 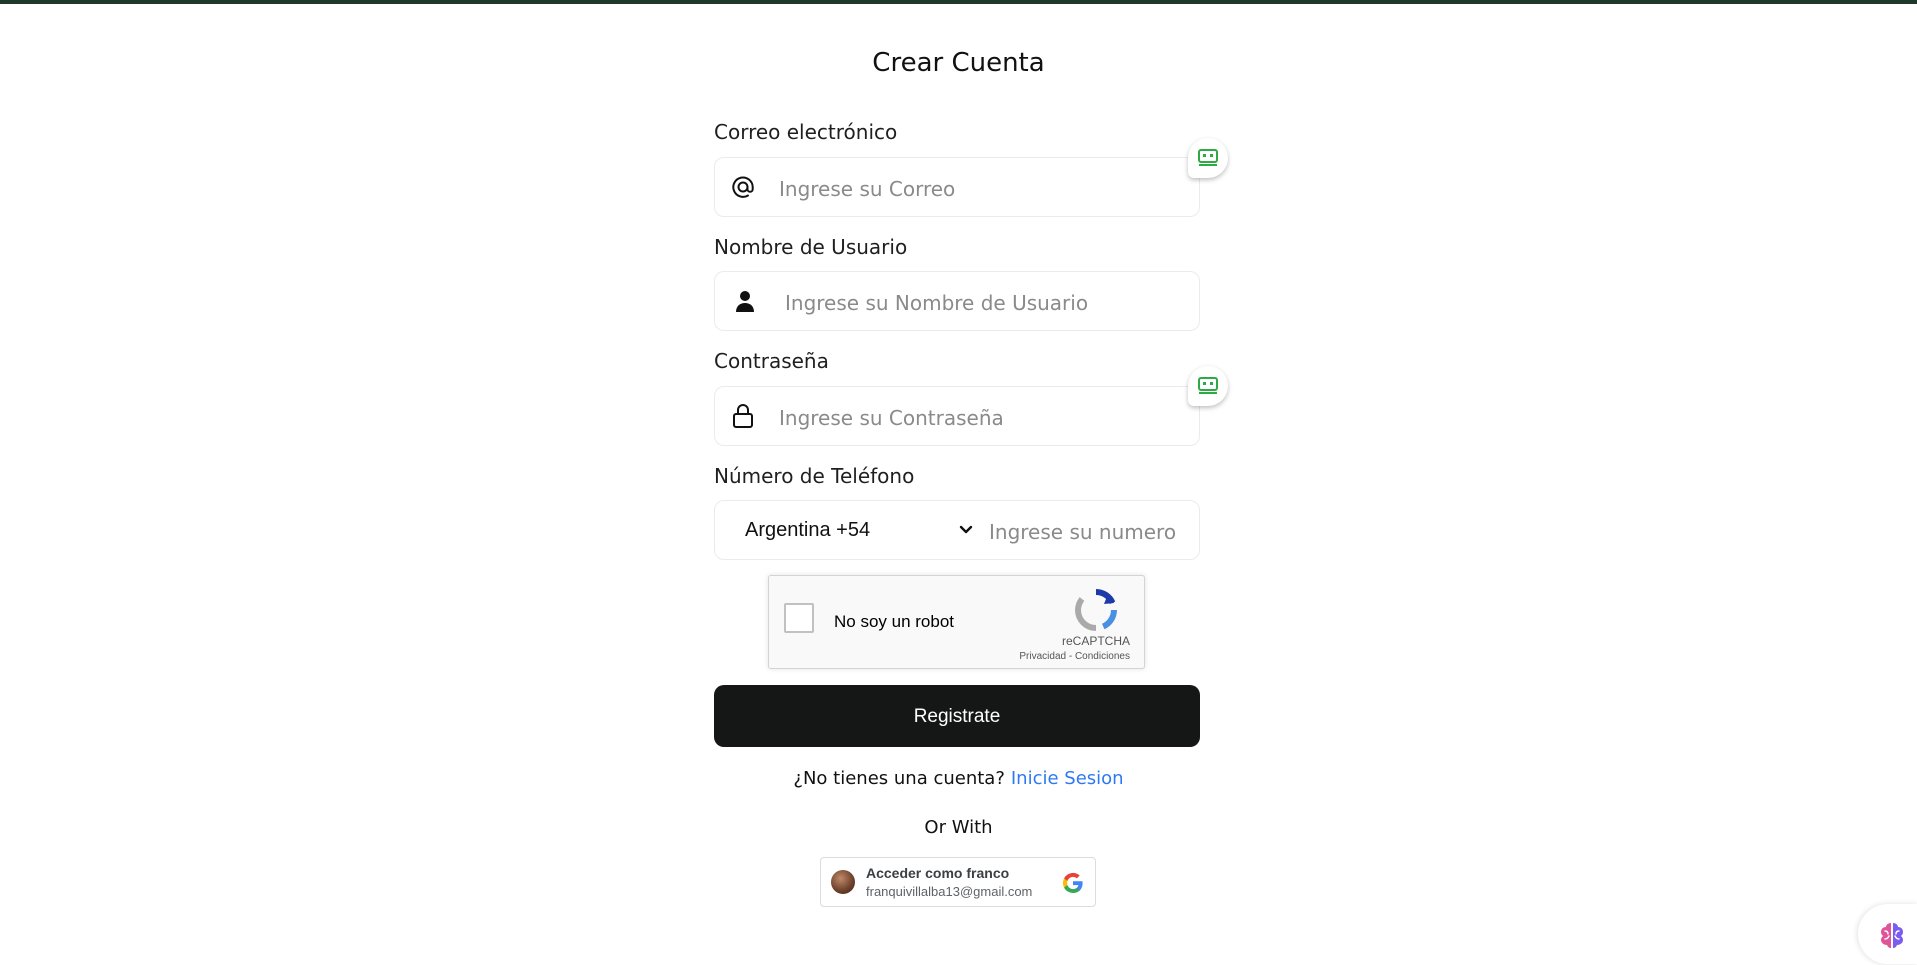 I want to click on avatar, so click(x=843, y=882).